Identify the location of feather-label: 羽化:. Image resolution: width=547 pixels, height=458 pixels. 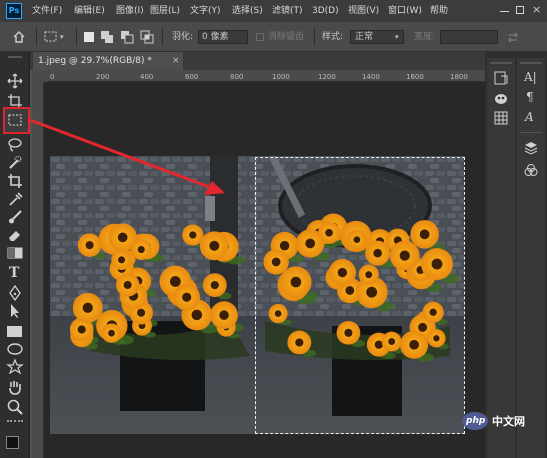
(183, 37).